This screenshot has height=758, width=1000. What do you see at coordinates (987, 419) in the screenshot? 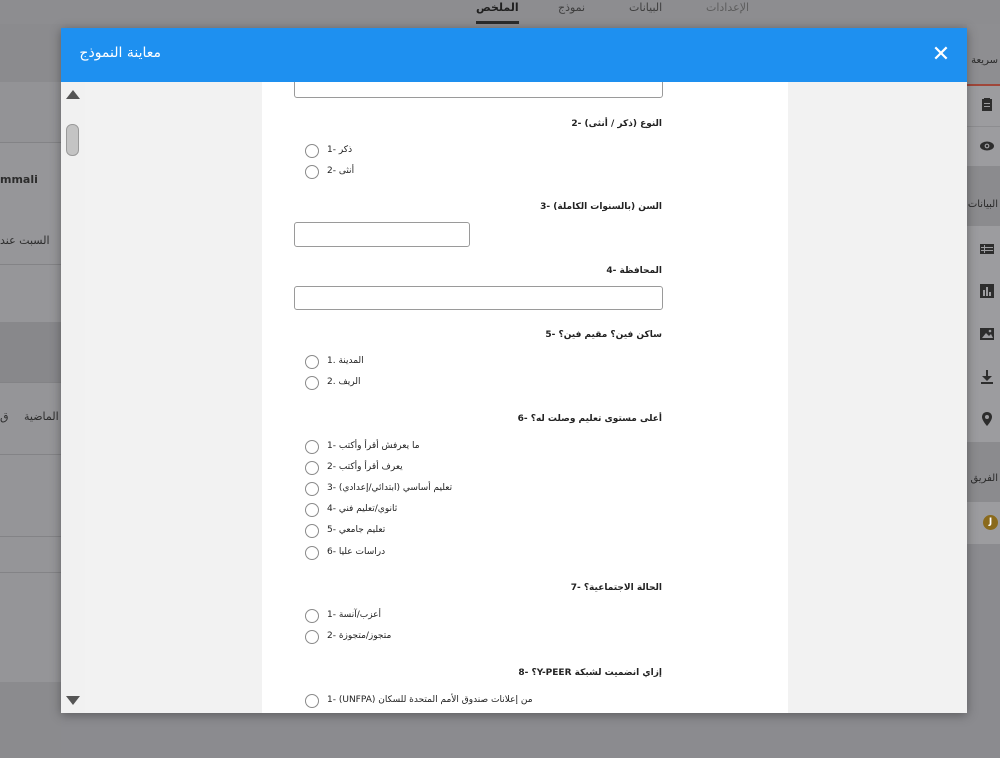
I see `map-pin-icon` at bounding box center [987, 419].